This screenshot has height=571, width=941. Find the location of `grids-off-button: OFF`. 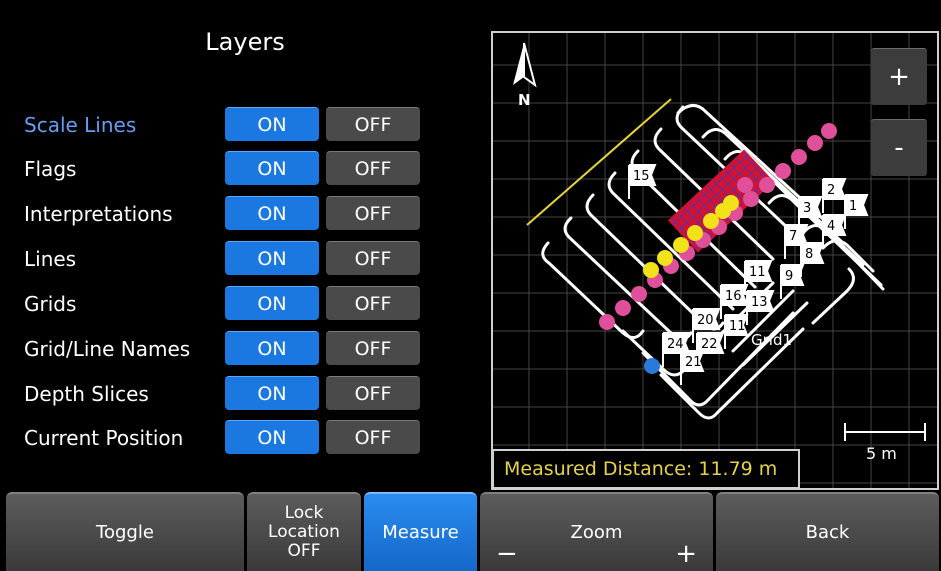

grids-off-button: OFF is located at coordinates (373, 303).